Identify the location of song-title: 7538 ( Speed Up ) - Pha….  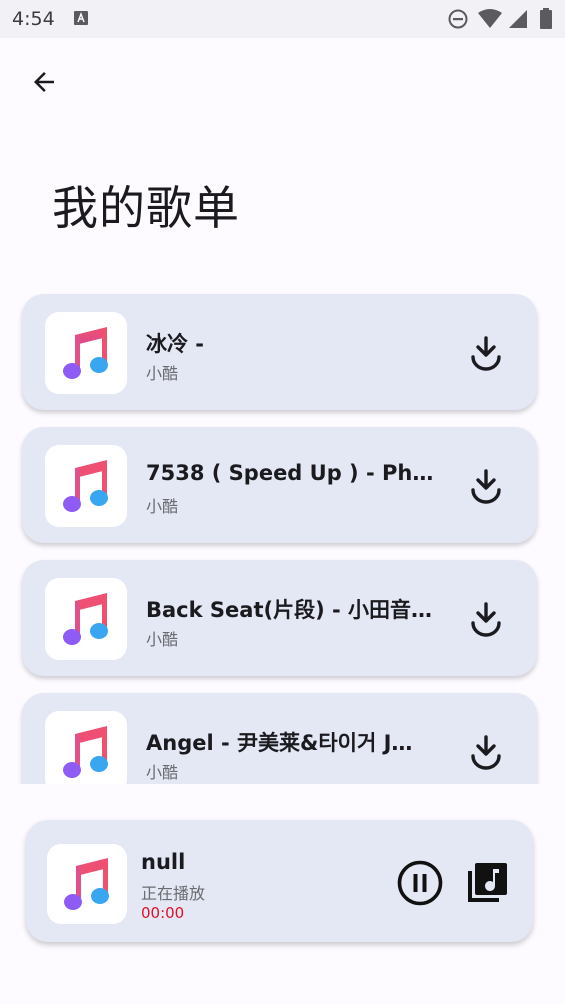
(296, 473).